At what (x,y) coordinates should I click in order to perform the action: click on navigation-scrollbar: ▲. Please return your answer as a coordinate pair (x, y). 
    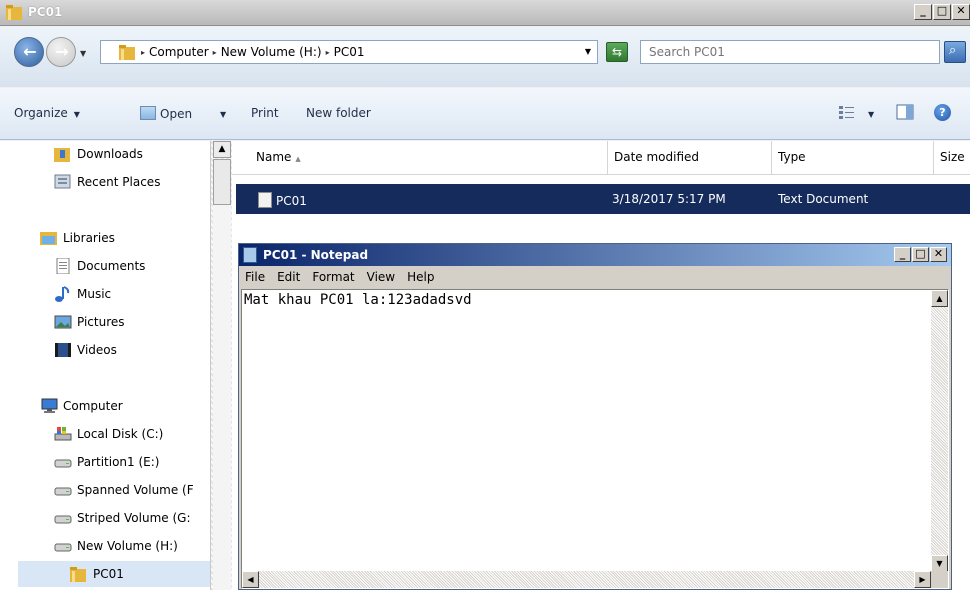
    Looking at the image, I should click on (221, 365).